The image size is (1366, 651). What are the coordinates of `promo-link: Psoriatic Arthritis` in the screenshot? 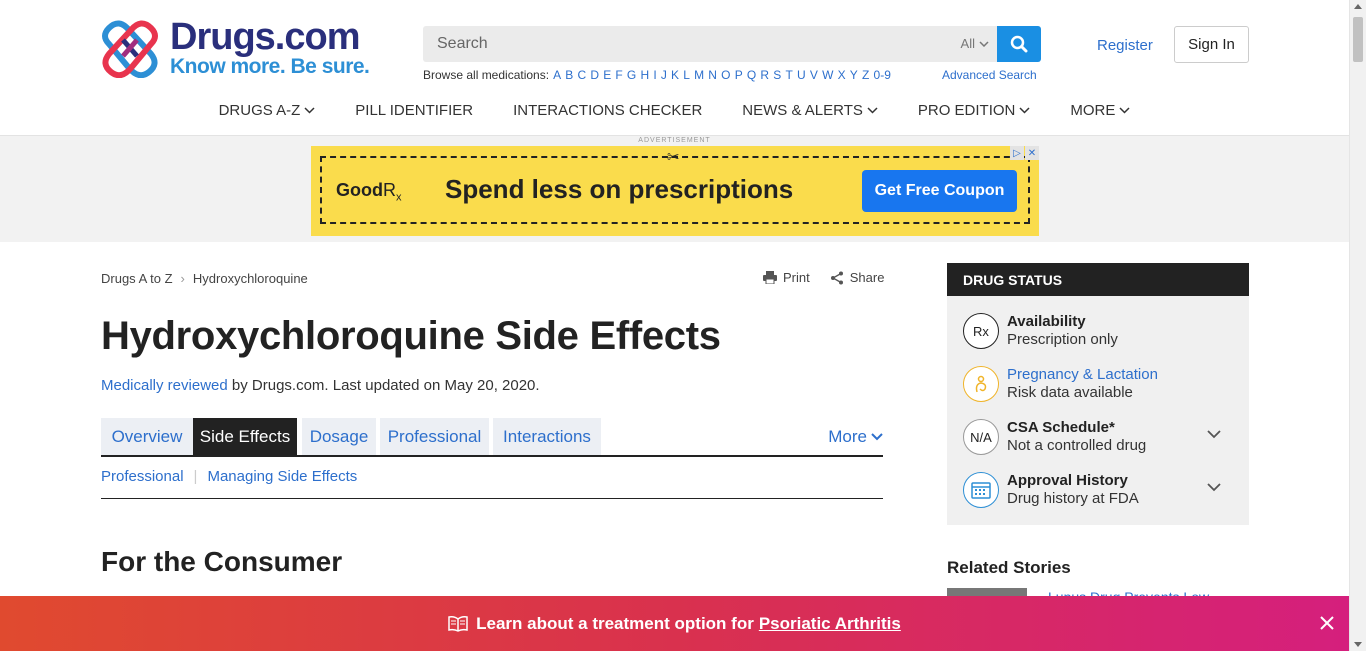 It's located at (830, 624).